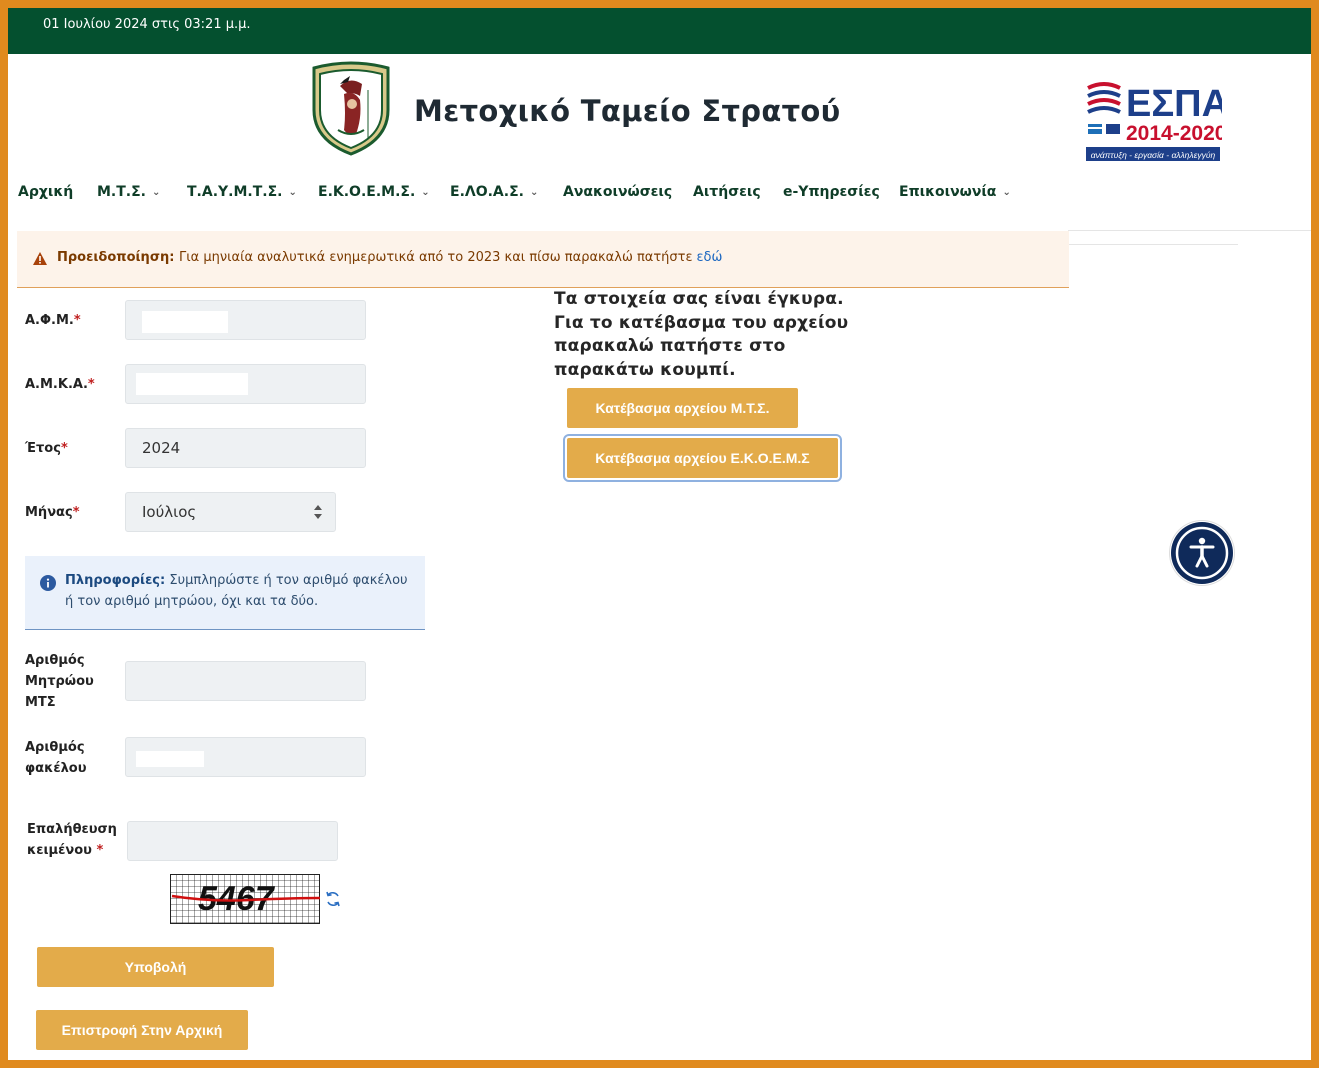  Describe the element at coordinates (1174, 133) in the screenshot. I see `espa-years: 2014-2020` at that location.